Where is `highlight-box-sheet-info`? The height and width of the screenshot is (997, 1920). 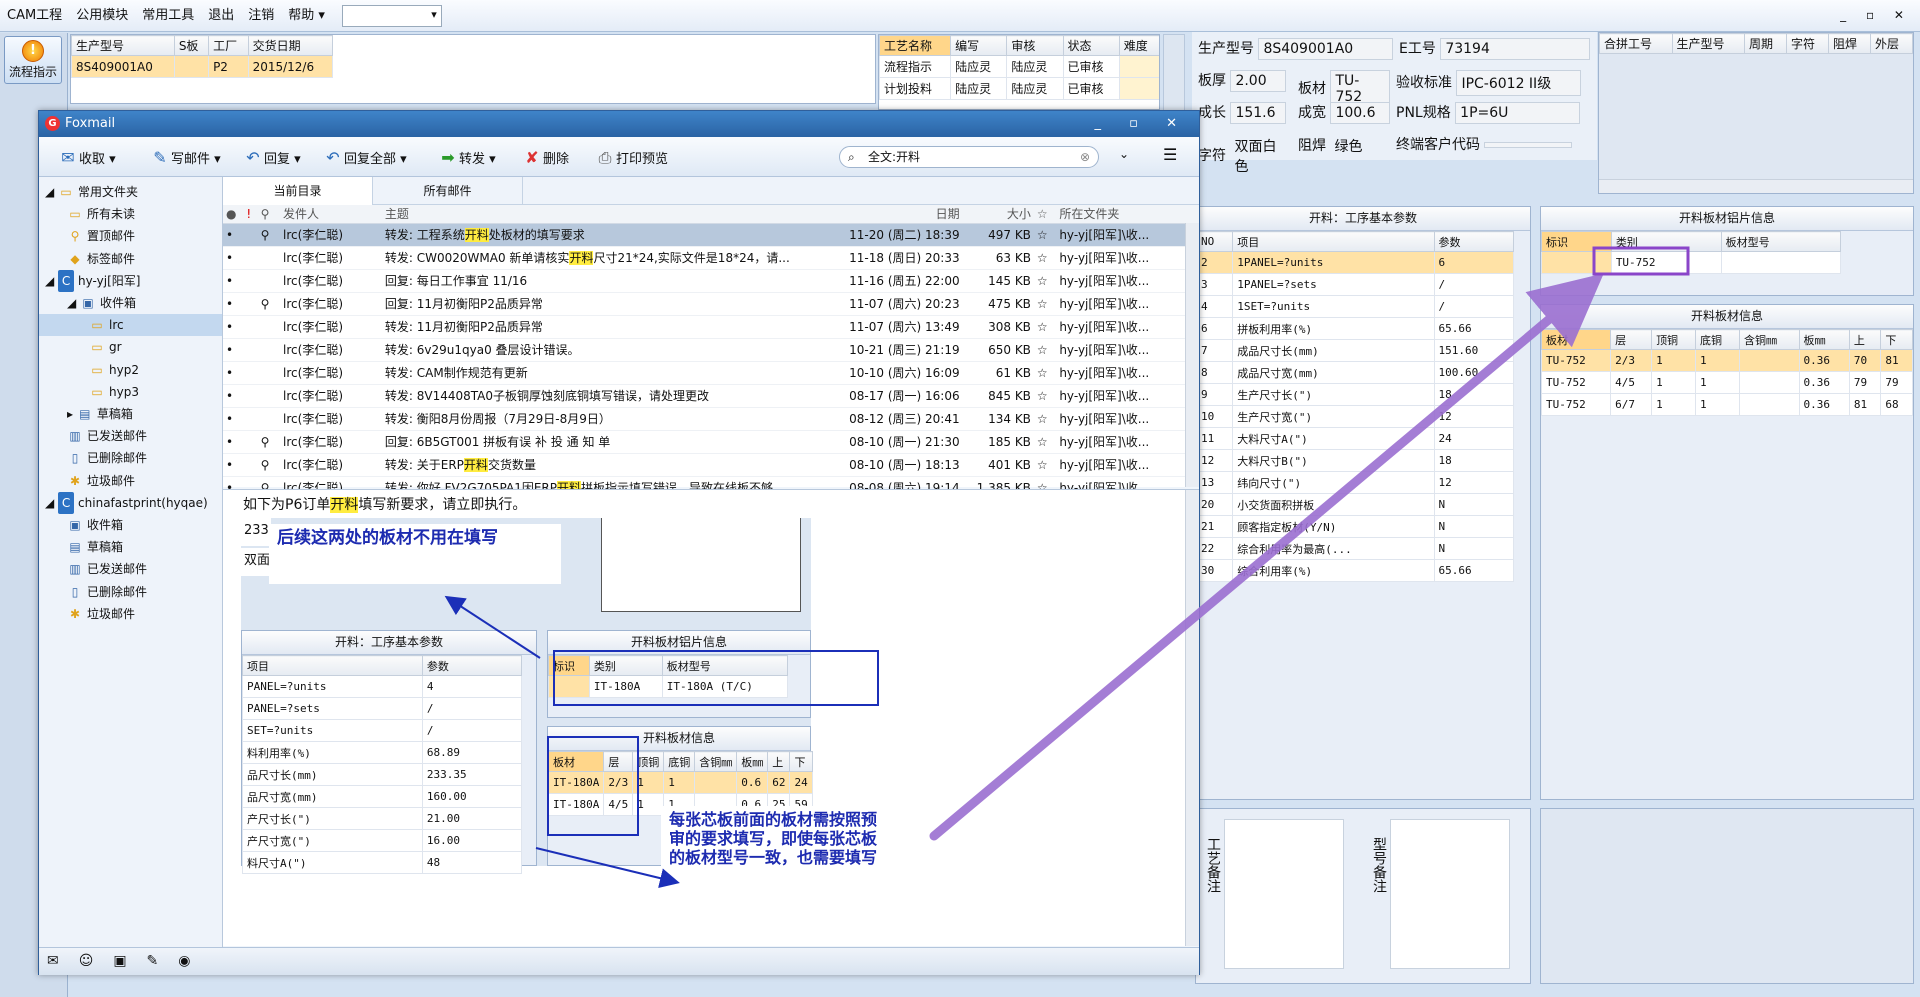 highlight-box-sheet-info is located at coordinates (1641, 261).